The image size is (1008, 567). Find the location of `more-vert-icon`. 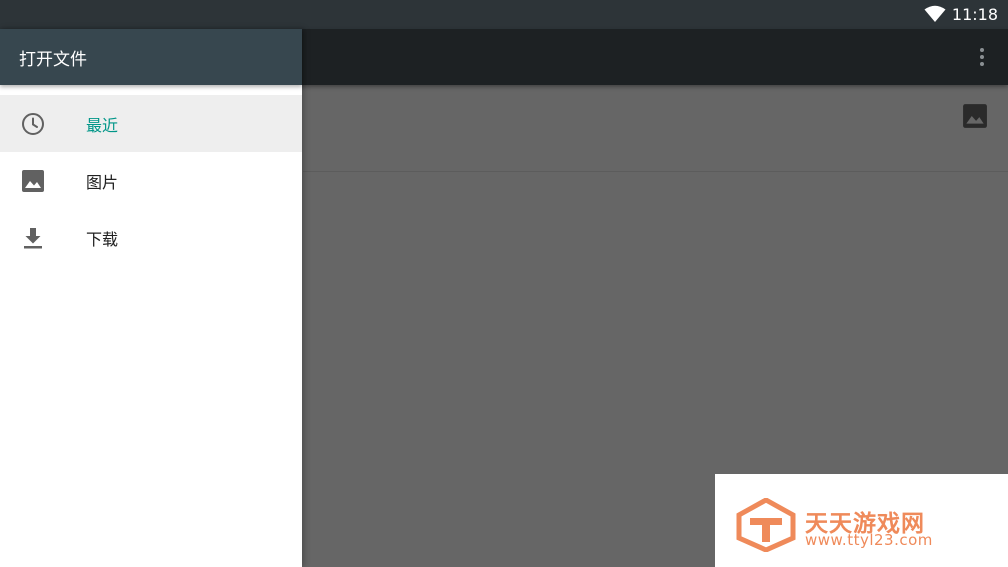

more-vert-icon is located at coordinates (982, 57).